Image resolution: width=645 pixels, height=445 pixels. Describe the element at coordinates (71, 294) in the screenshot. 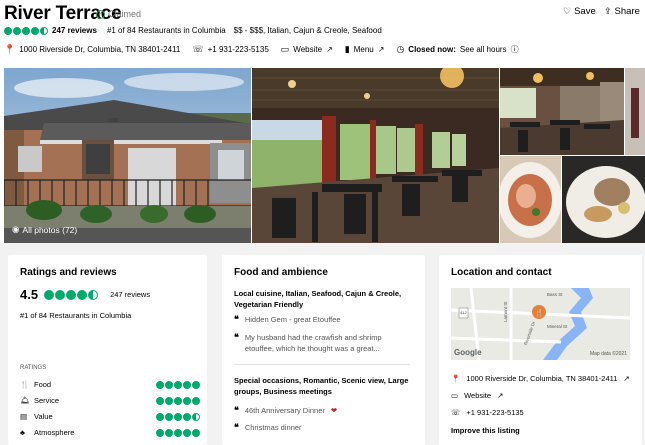

I see `rating-bubbles-large` at that location.